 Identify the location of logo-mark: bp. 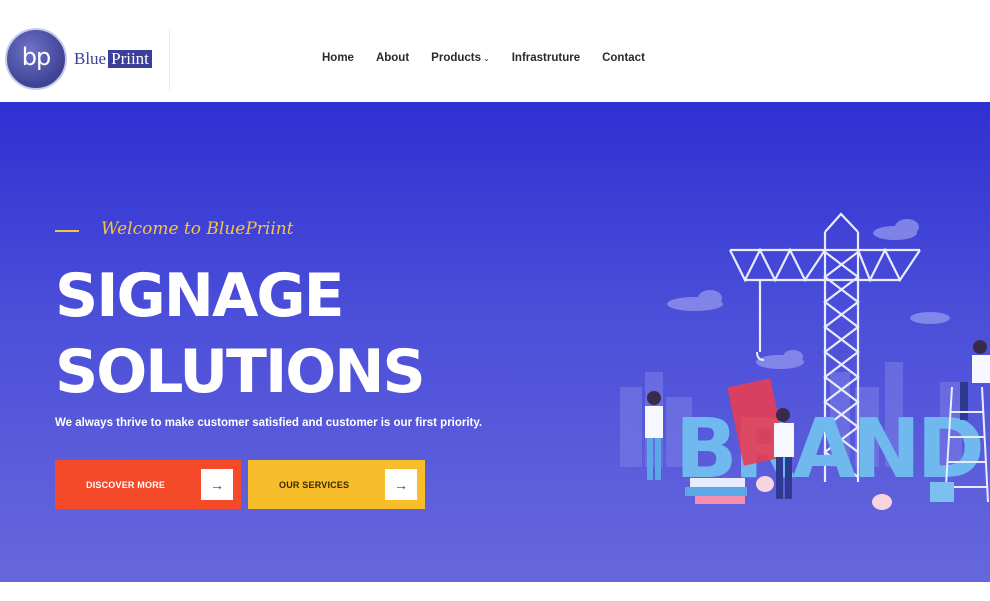
(36, 59).